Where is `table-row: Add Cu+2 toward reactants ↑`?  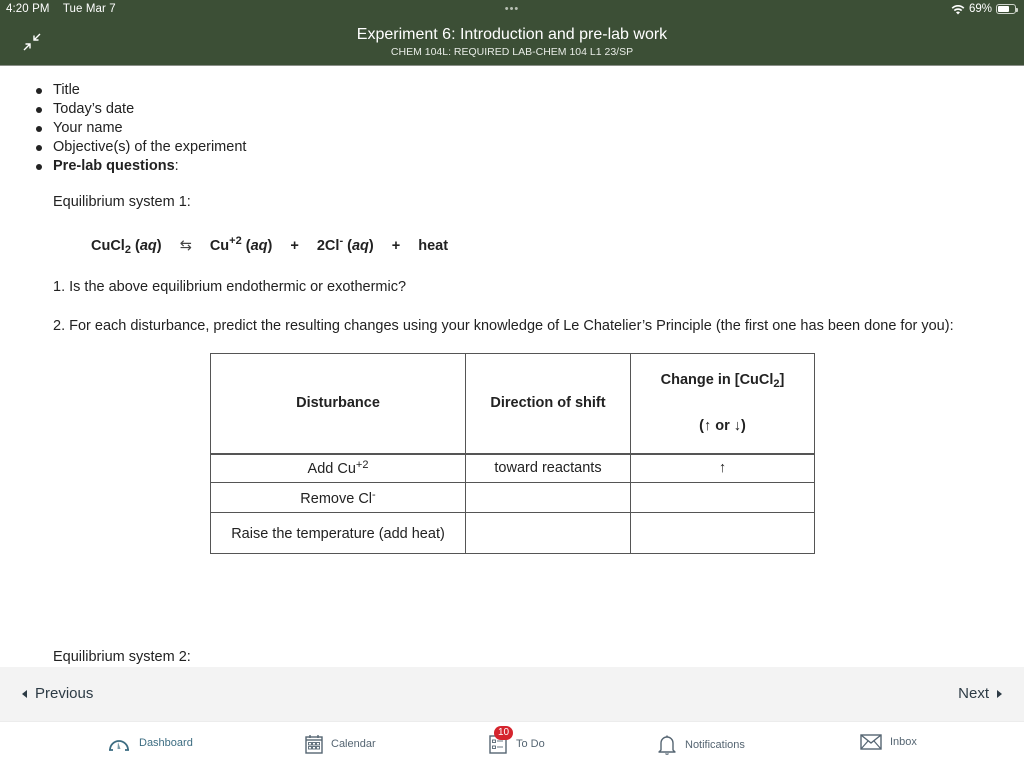 table-row: Add Cu+2 toward reactants ↑ is located at coordinates (512, 467).